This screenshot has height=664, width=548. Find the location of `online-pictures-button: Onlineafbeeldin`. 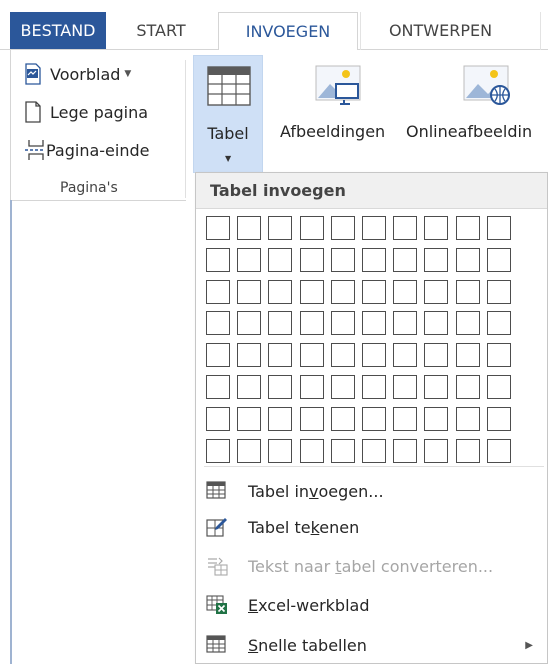

online-pictures-button: Onlineafbeeldin is located at coordinates (477, 117).